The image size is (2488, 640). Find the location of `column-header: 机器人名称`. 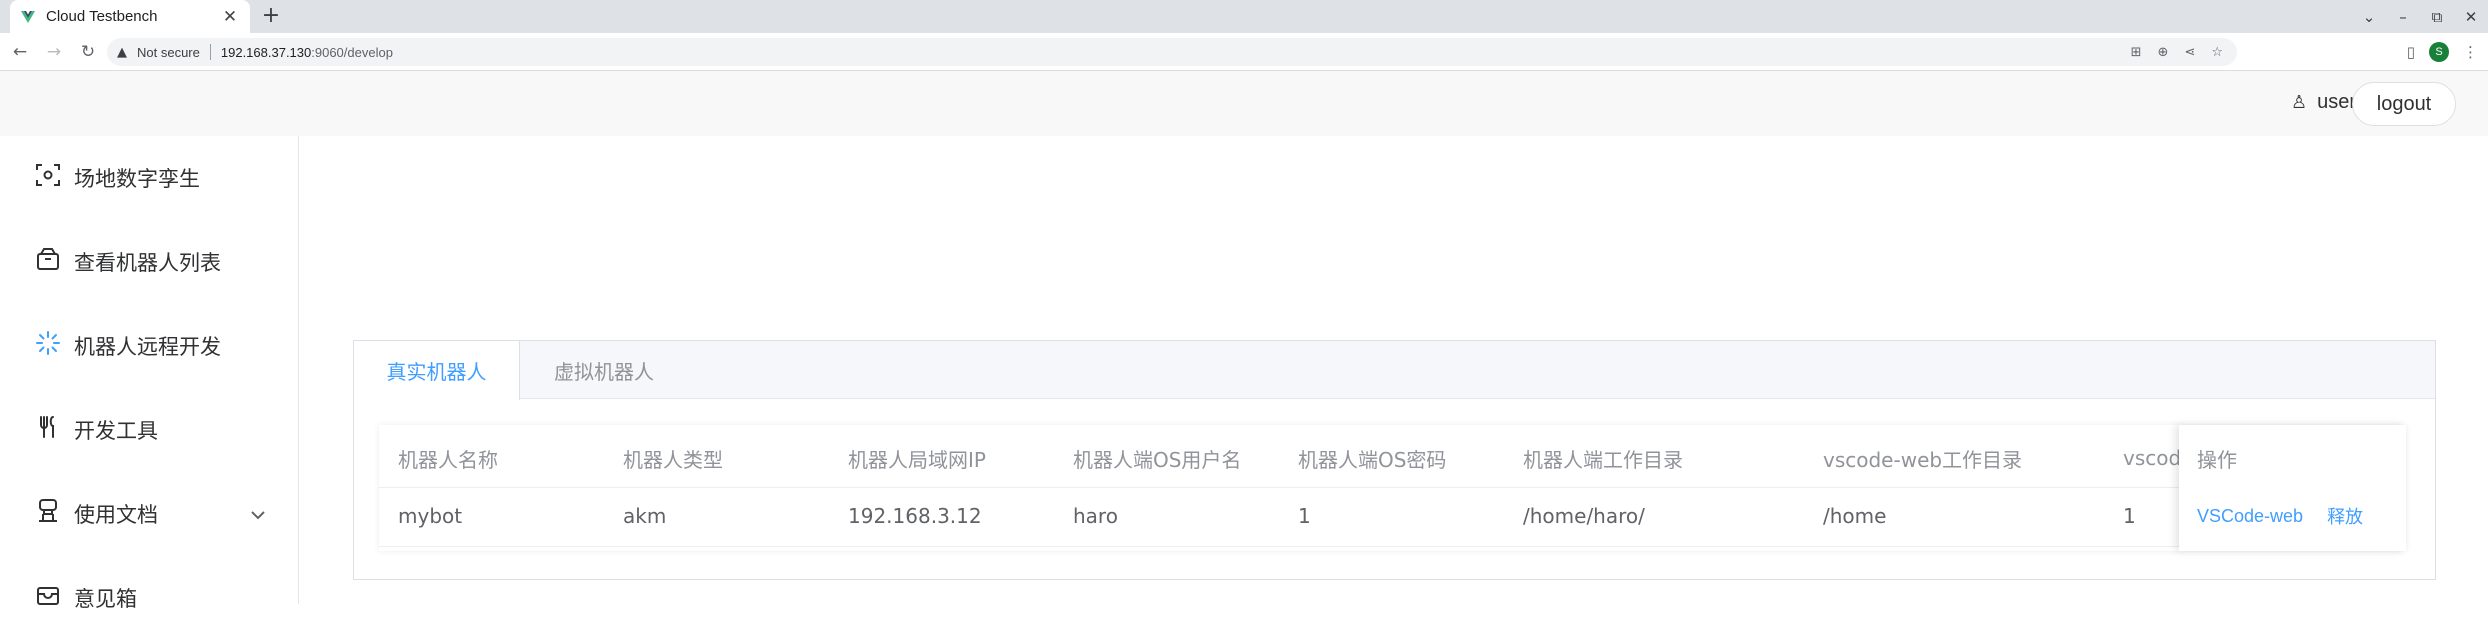

column-header: 机器人名称 is located at coordinates (448, 459).